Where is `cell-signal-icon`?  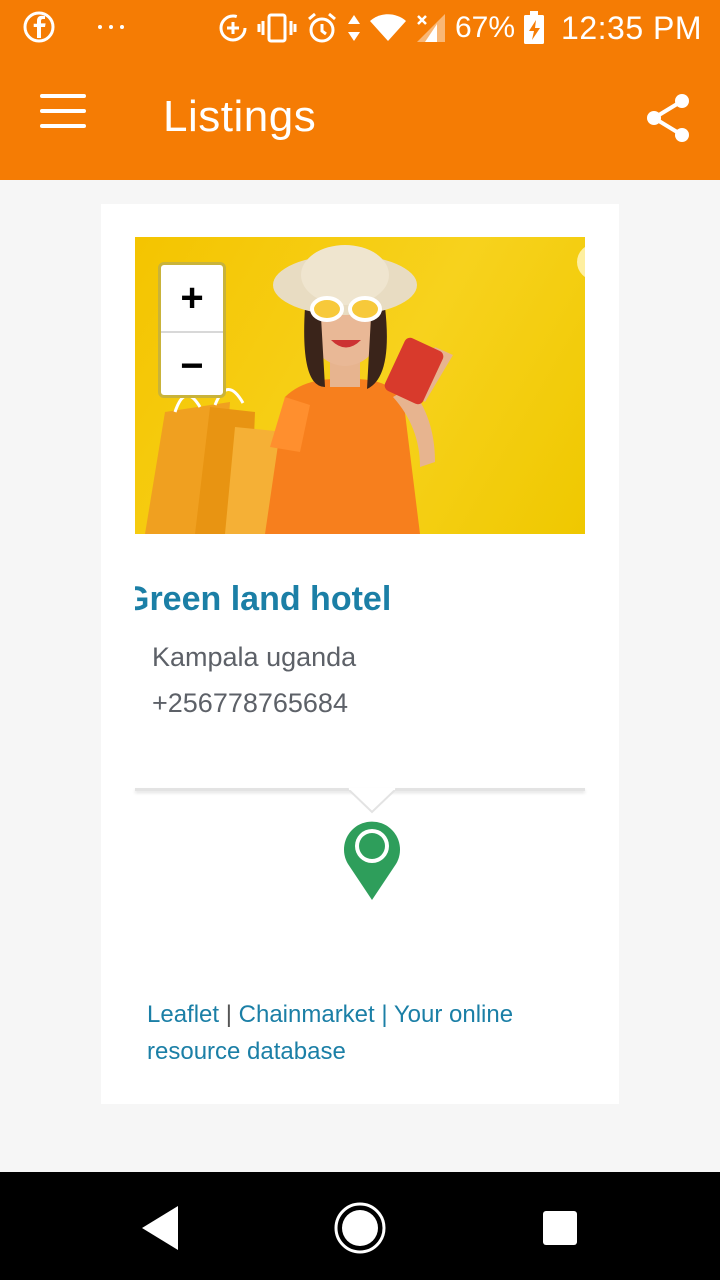 cell-signal-icon is located at coordinates (430, 28).